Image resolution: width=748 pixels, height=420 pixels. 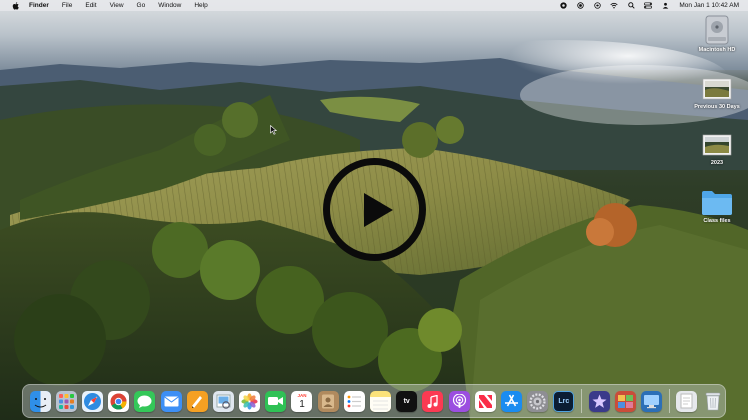 What do you see at coordinates (665, 6) in the screenshot?
I see `user-icon` at bounding box center [665, 6].